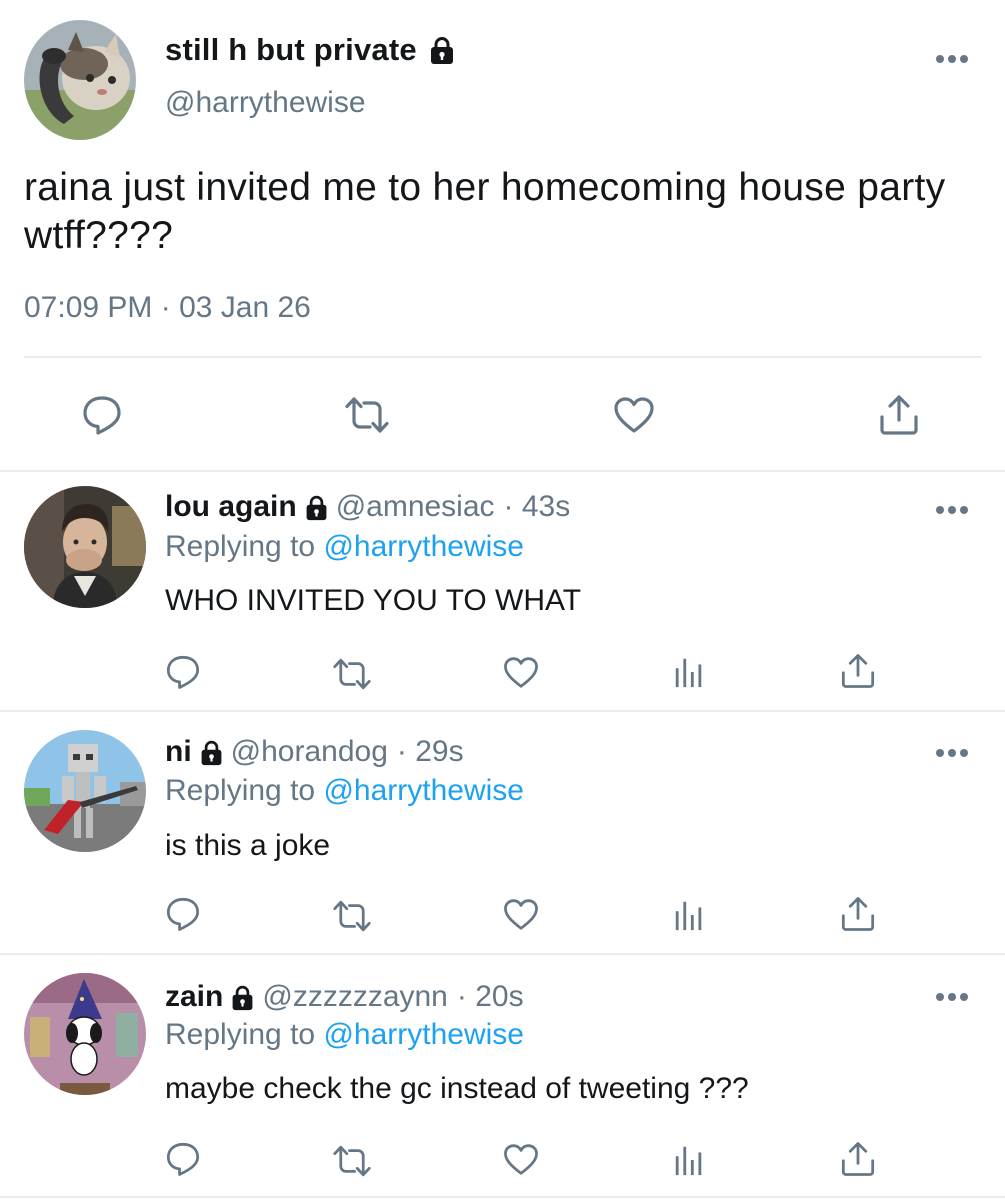 The width and height of the screenshot is (1005, 1200). I want to click on reply-text: is this a joke, so click(248, 845).